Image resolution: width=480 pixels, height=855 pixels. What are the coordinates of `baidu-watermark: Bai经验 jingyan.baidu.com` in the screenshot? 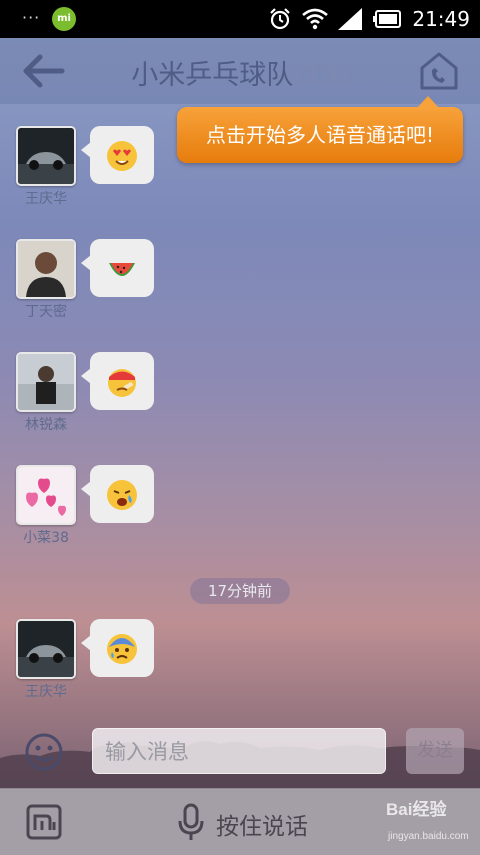 It's located at (429, 822).